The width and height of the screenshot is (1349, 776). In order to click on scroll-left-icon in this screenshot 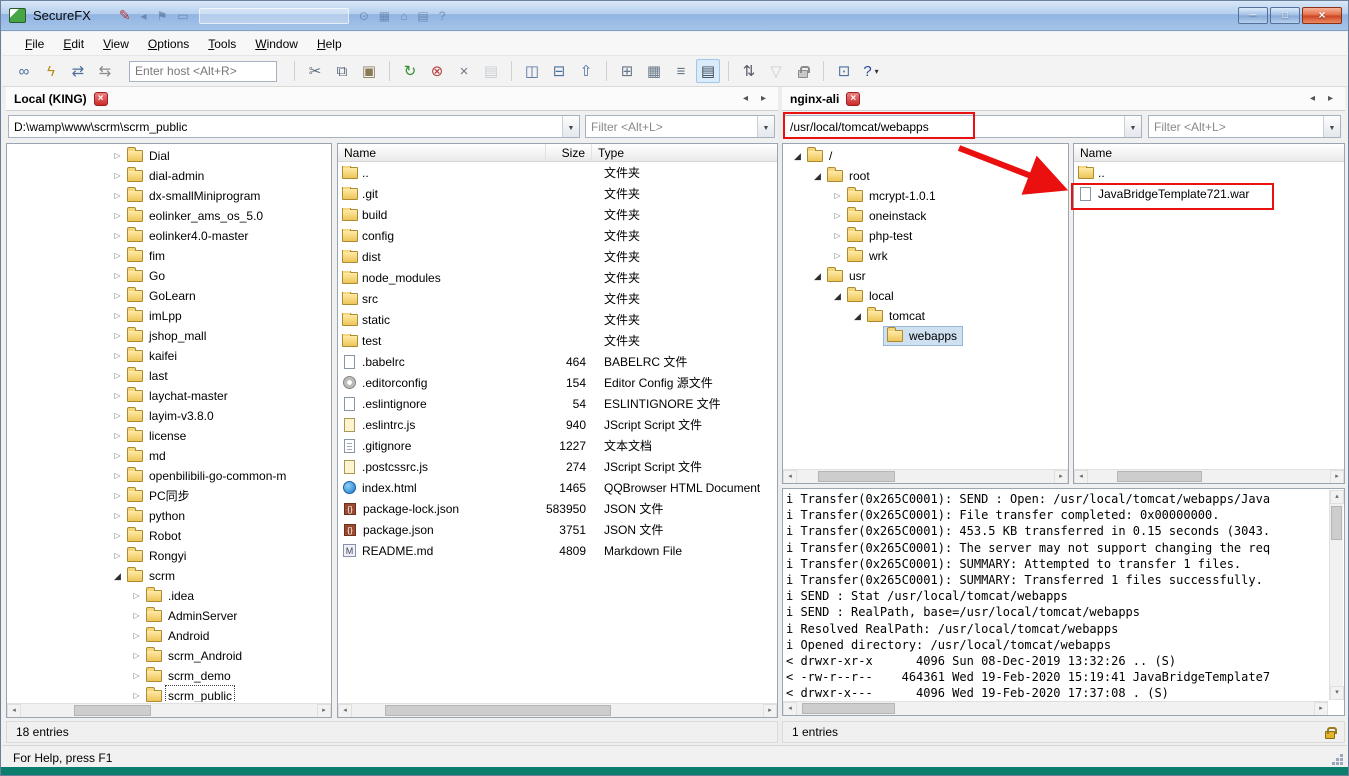, I will do `click(14, 710)`.